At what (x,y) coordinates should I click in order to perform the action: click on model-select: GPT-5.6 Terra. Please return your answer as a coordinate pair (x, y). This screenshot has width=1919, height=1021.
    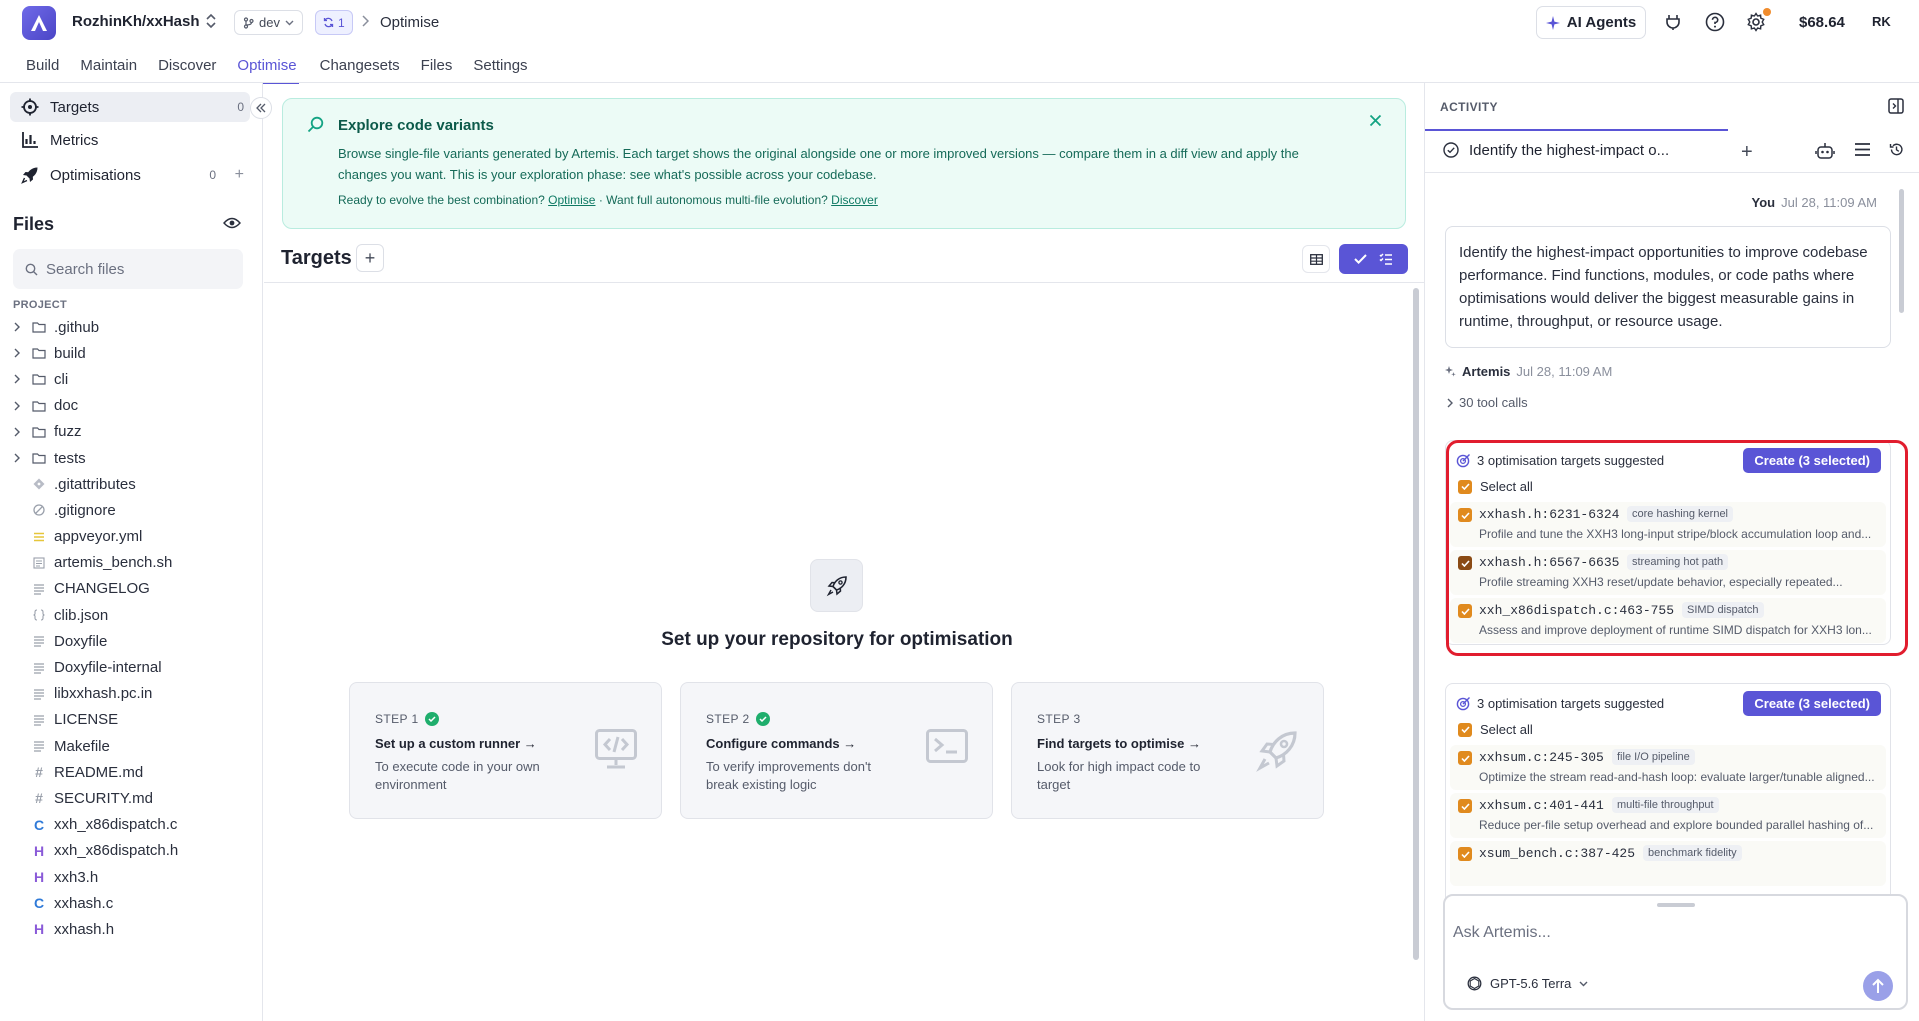
    Looking at the image, I should click on (1527, 983).